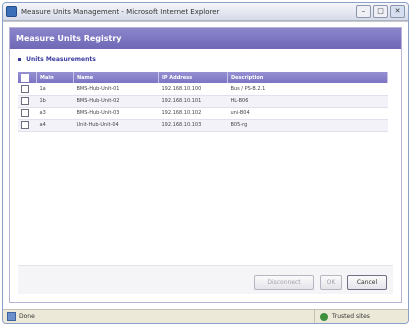 This screenshot has height=327, width=413. Describe the element at coordinates (116, 77) in the screenshot. I see `col-header-name: Name` at that location.